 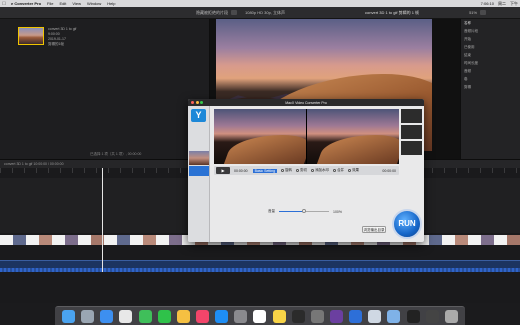 What do you see at coordinates (241, 170) in the screenshot?
I see `start-timecode: 00:00:00` at bounding box center [241, 170].